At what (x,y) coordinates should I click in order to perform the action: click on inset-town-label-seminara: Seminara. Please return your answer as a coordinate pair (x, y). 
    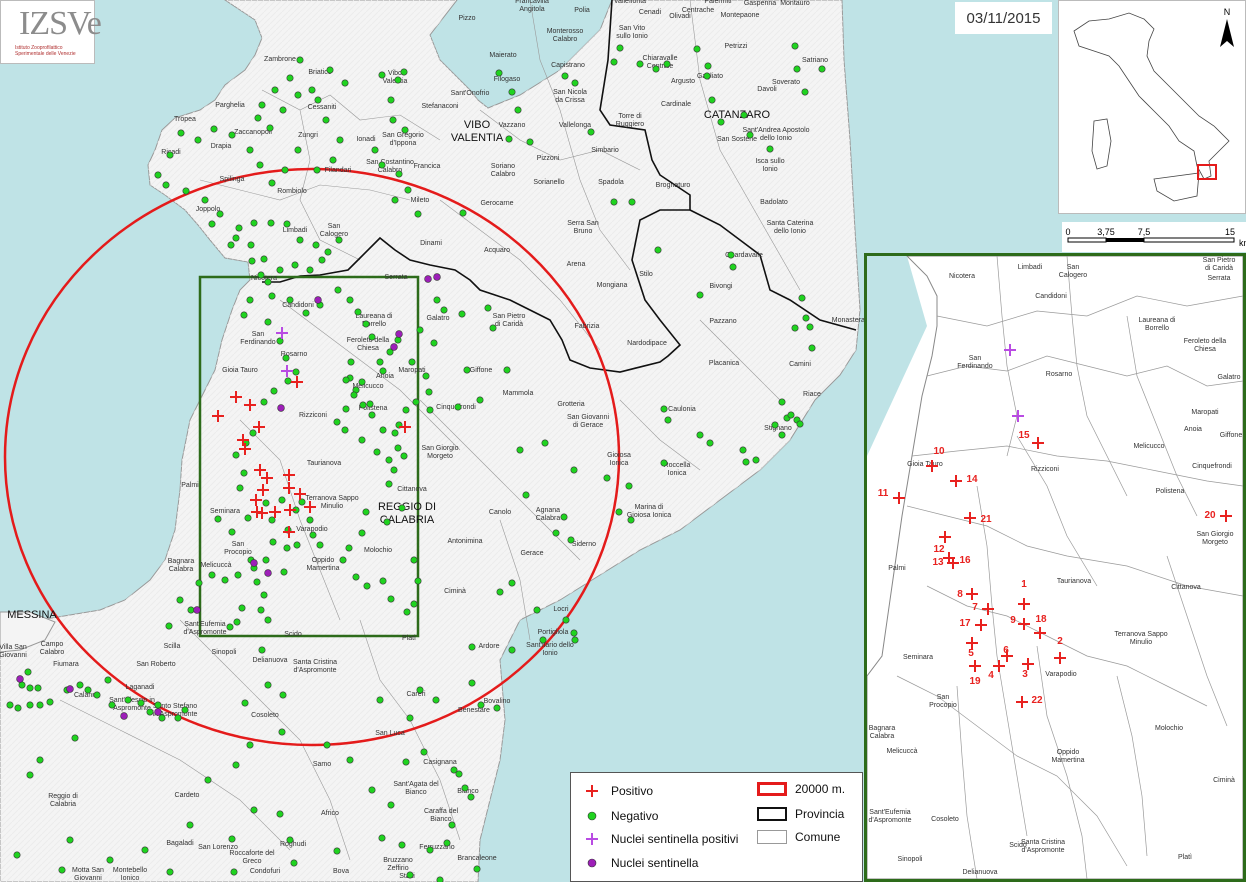
    Looking at the image, I should click on (918, 657).